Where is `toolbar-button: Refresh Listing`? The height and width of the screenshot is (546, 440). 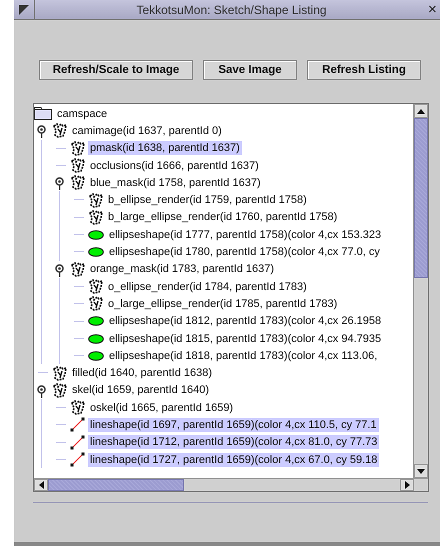
toolbar-button: Refresh Listing is located at coordinates (364, 70).